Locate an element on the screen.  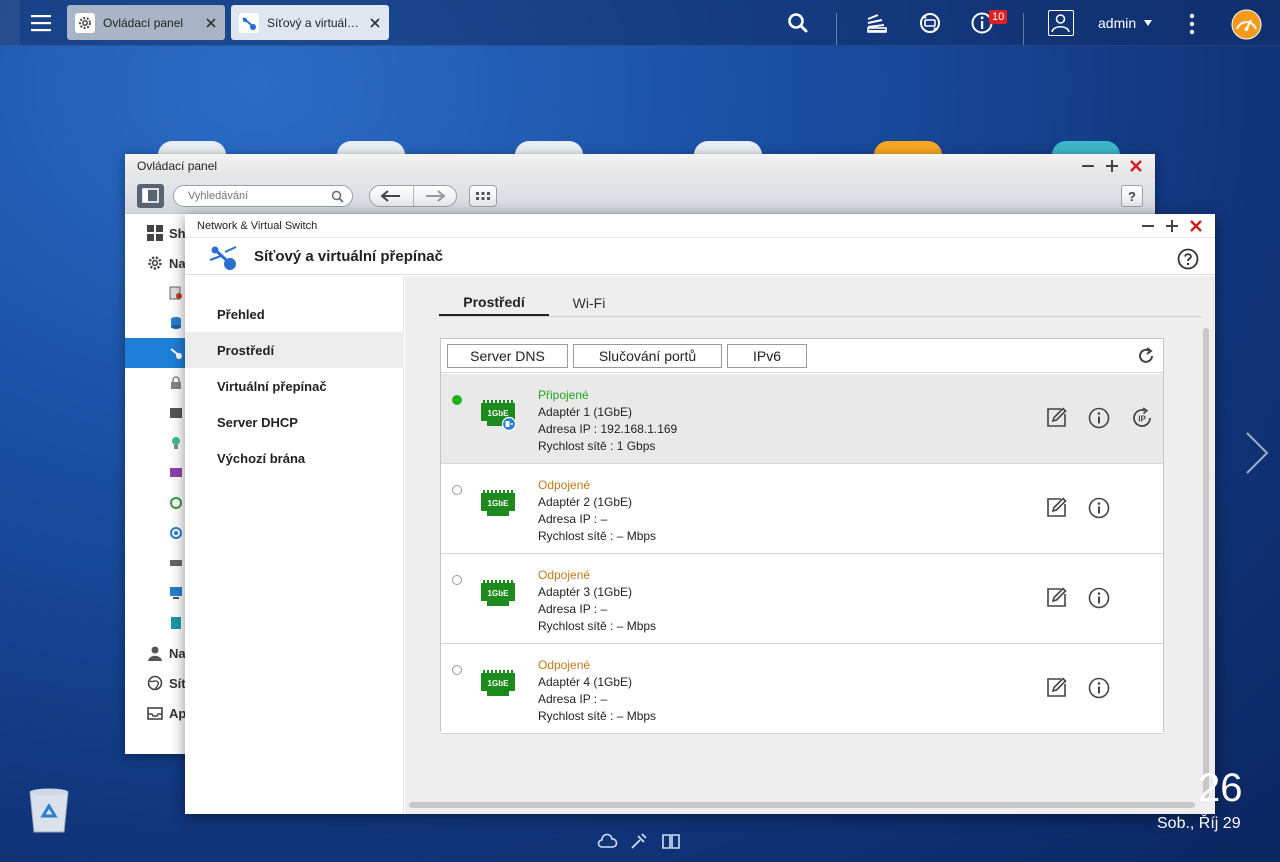
next-page-arrow-icon is located at coordinates (1257, 453).